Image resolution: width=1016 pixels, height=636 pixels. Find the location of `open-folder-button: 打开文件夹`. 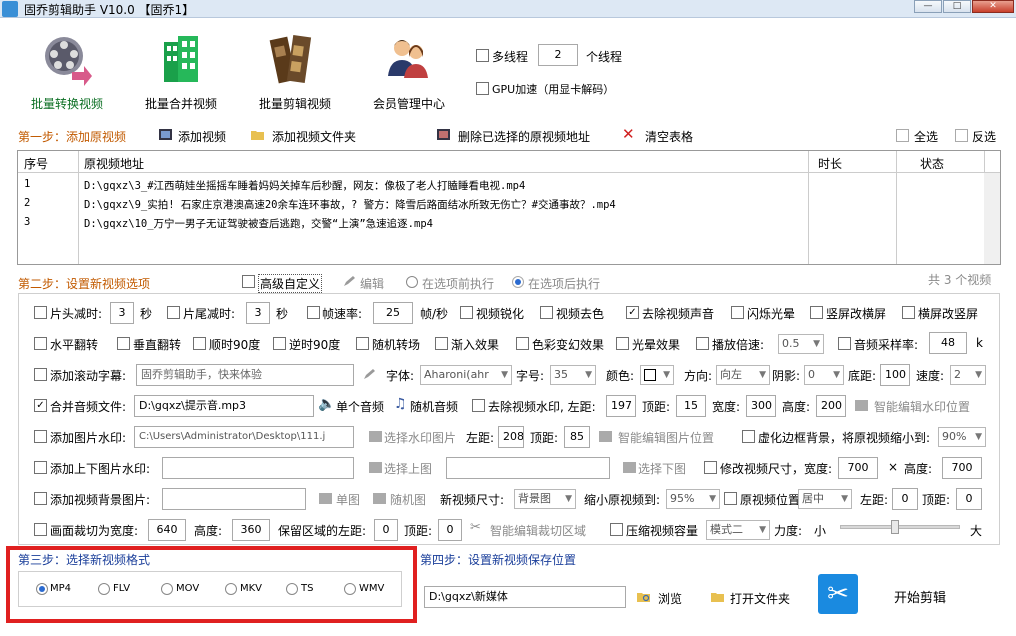

open-folder-button: 打开文件夹 is located at coordinates (760, 598).